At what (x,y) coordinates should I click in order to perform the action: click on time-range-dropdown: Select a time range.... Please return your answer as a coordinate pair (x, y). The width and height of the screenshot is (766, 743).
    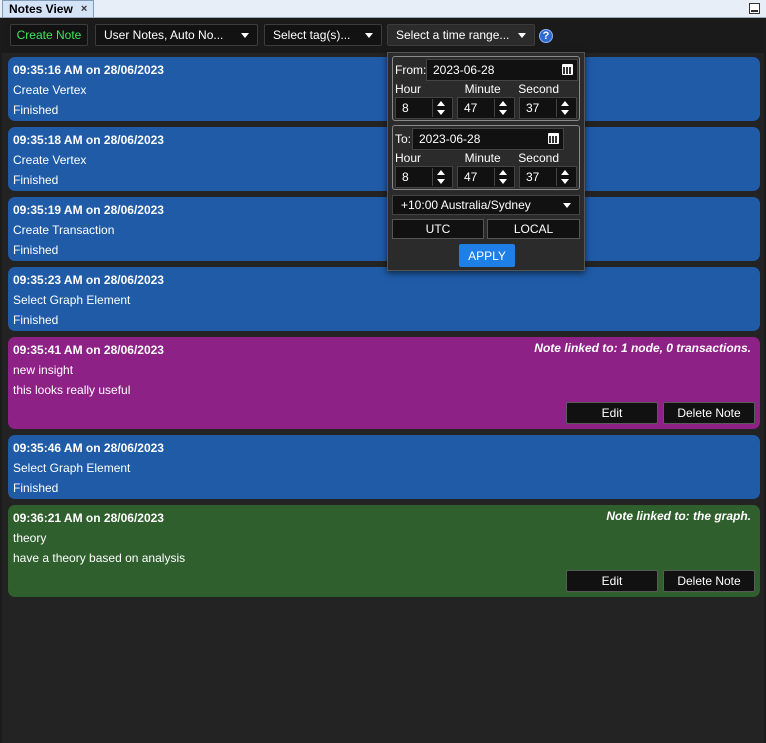
    Looking at the image, I should click on (461, 35).